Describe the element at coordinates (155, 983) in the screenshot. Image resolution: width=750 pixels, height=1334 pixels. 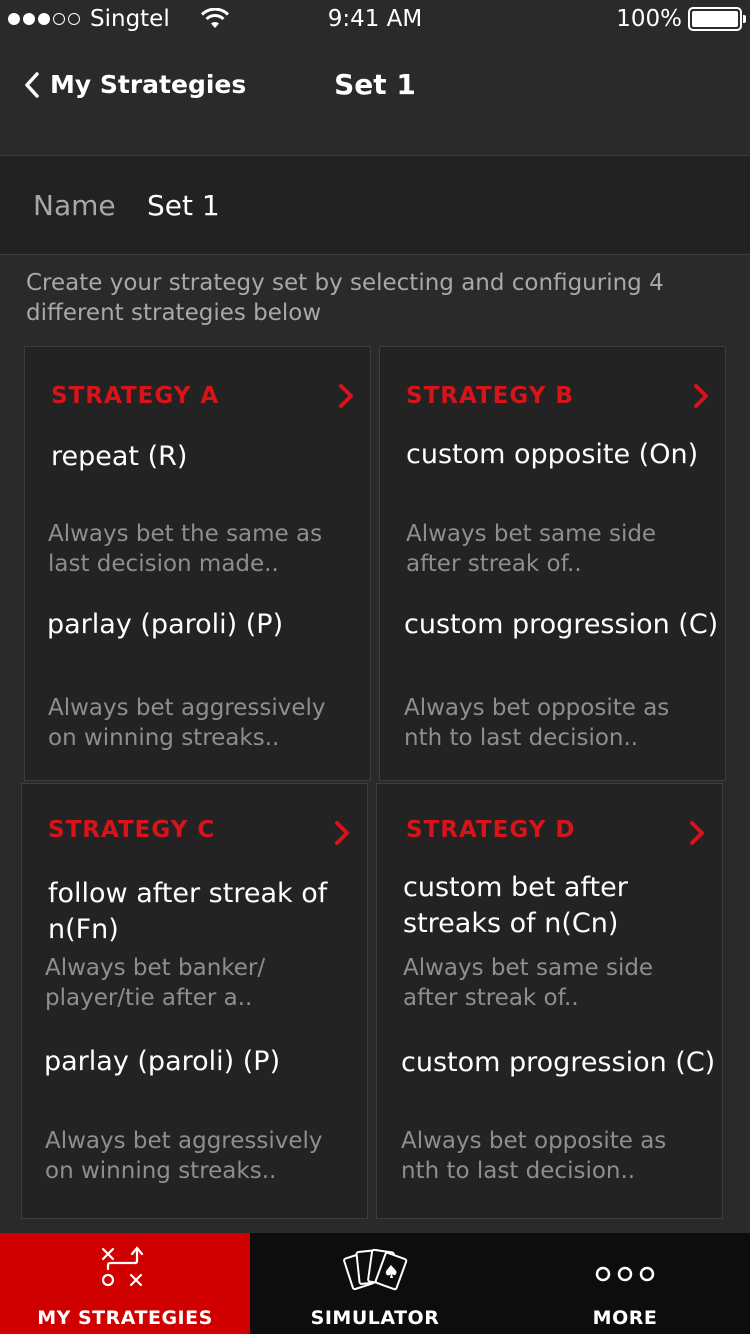
I see `primary-strategy-desc: Always bet banker/ player/tie after a..` at that location.